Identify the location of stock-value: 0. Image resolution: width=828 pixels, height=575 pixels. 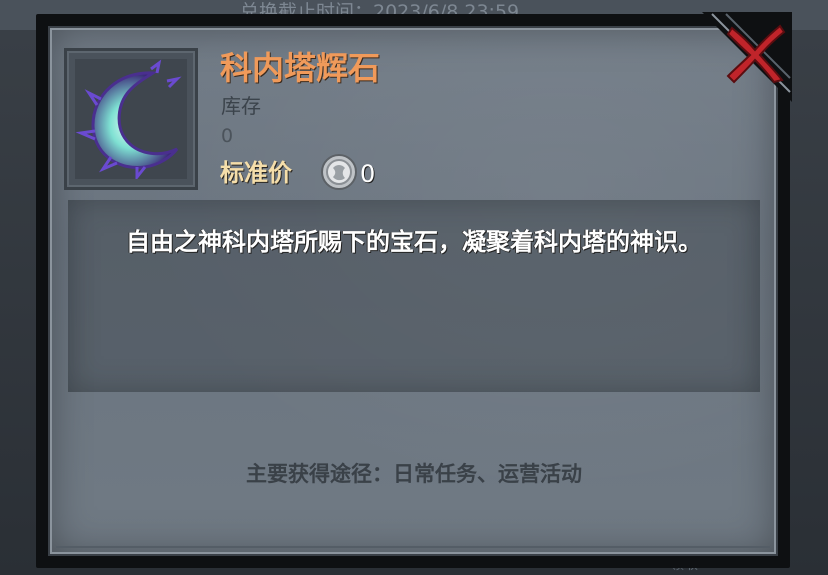
(227, 136).